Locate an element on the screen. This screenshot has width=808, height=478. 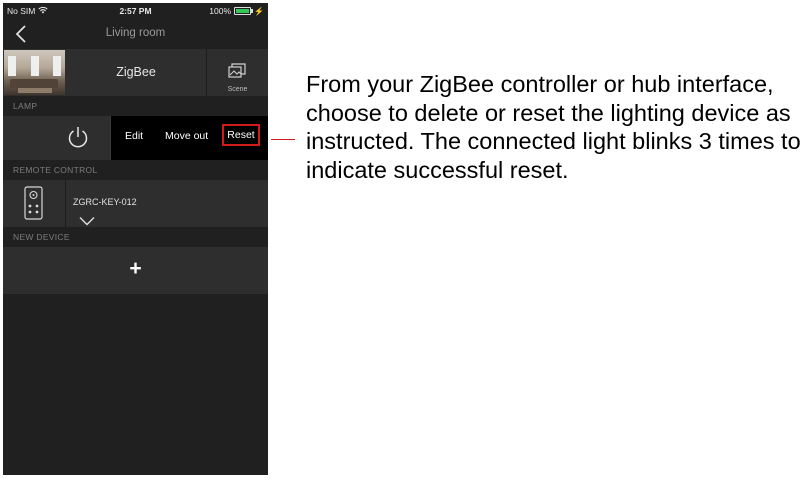
room-header: ZigBee Scene is located at coordinates (135, 72).